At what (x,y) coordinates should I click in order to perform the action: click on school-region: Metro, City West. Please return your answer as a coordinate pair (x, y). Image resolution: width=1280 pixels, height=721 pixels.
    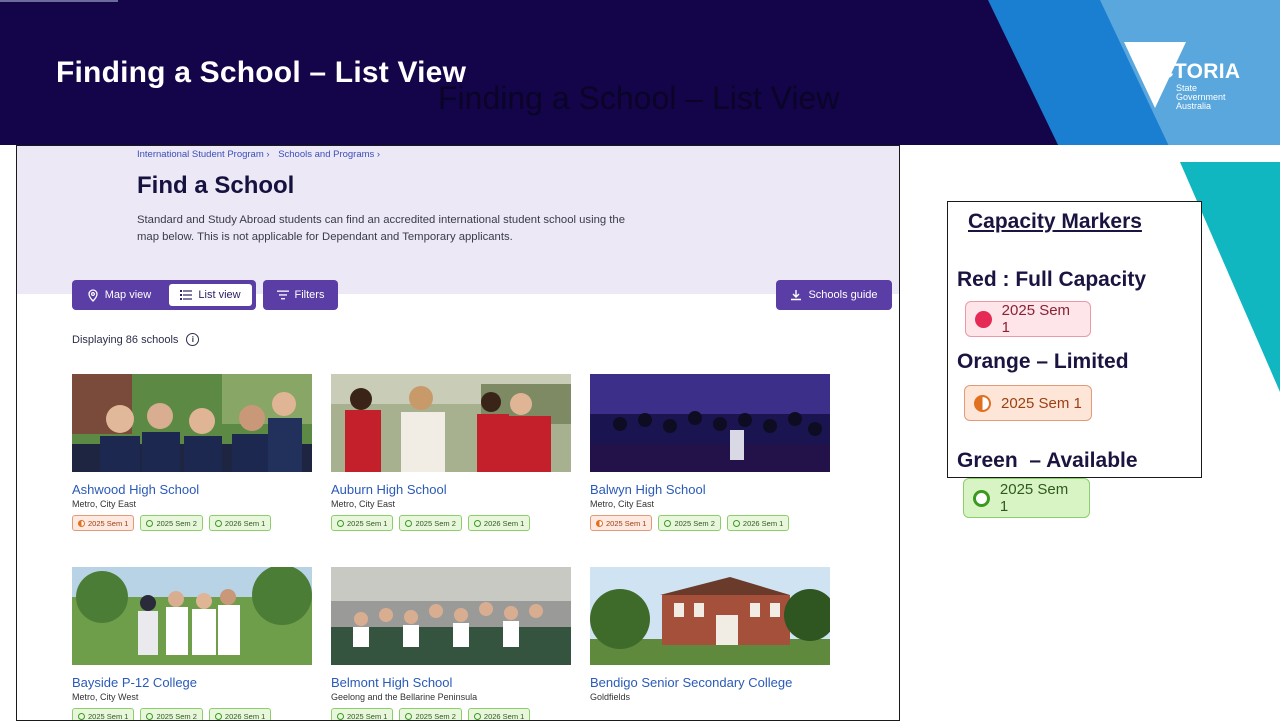
    Looking at the image, I should click on (105, 697).